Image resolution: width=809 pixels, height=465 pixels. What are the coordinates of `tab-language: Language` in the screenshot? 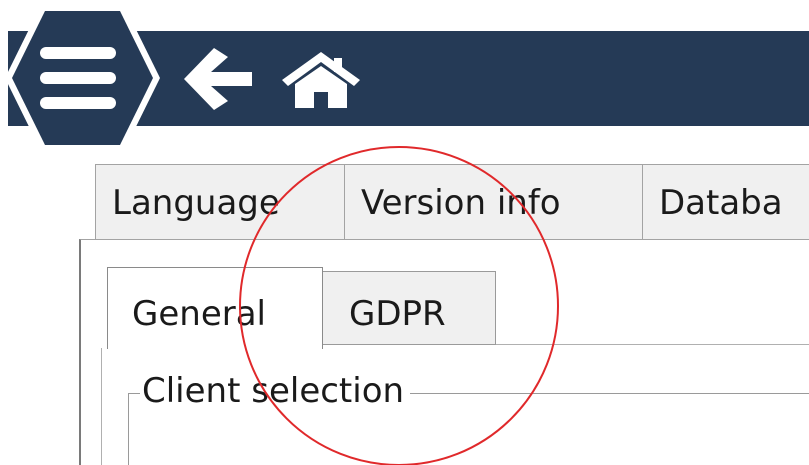 It's located at (220, 202).